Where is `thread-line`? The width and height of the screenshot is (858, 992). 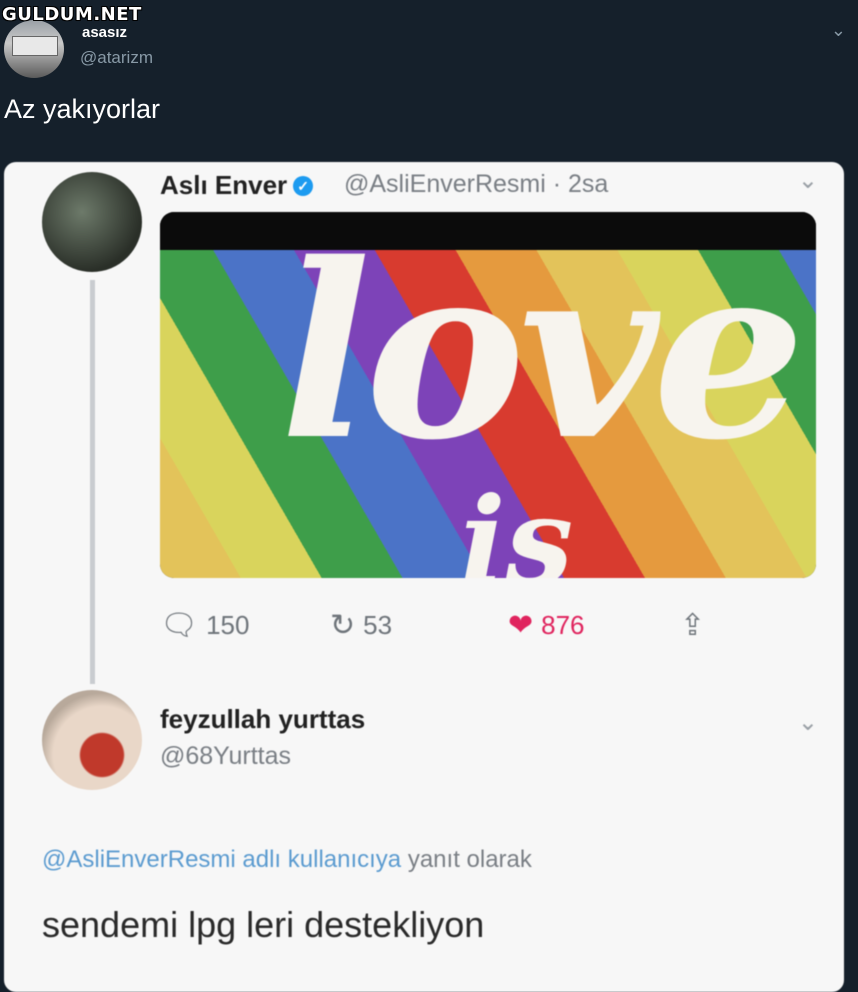
thread-line is located at coordinates (92, 482).